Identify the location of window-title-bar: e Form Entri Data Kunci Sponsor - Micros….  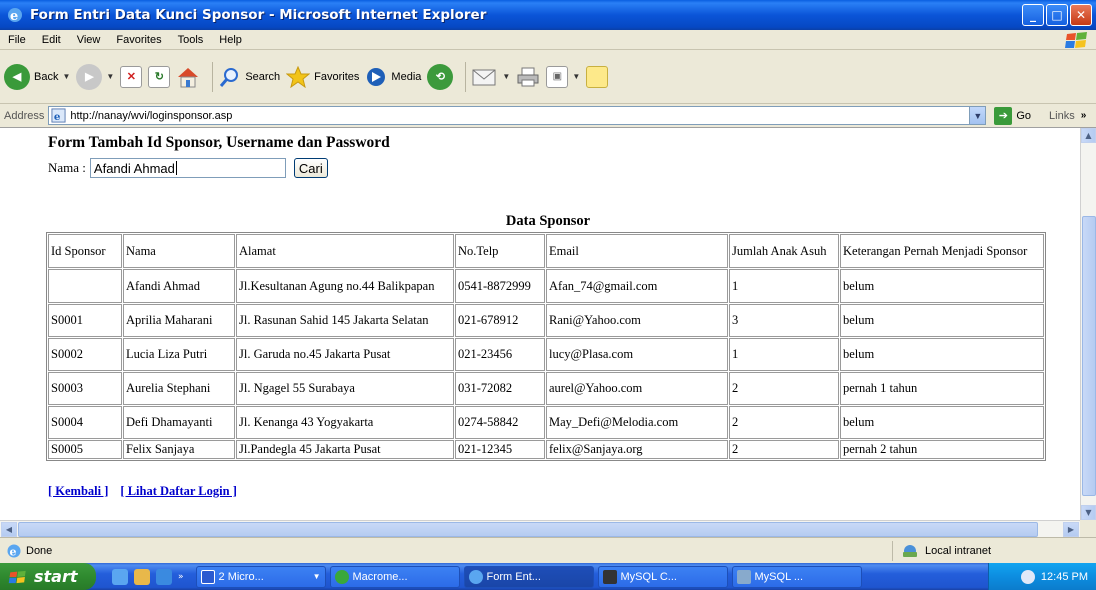
(548, 15).